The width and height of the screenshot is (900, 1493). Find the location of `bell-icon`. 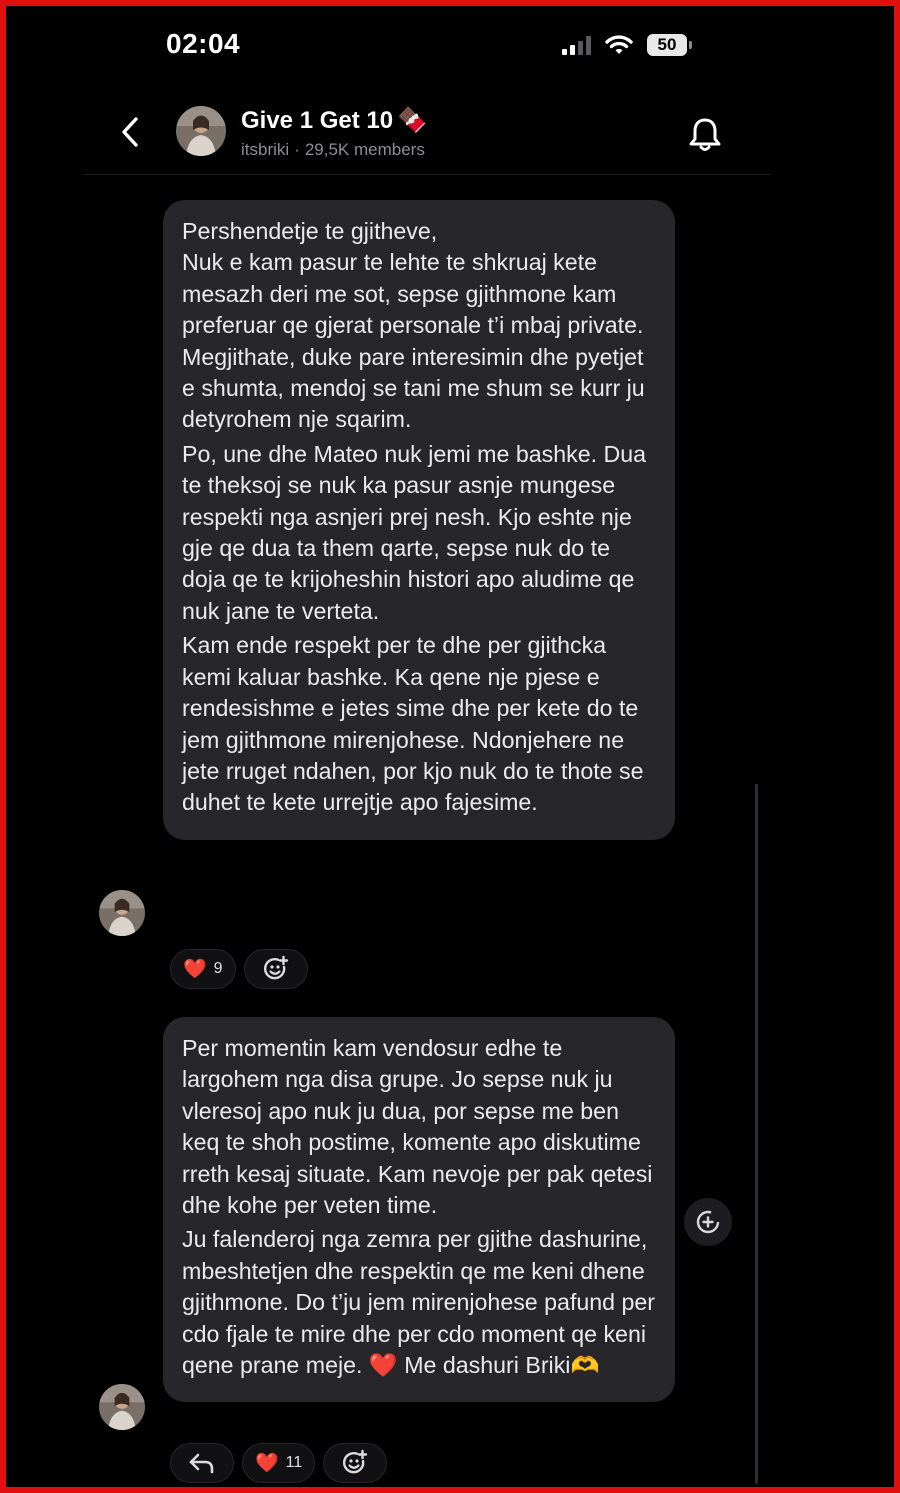

bell-icon is located at coordinates (705, 134).